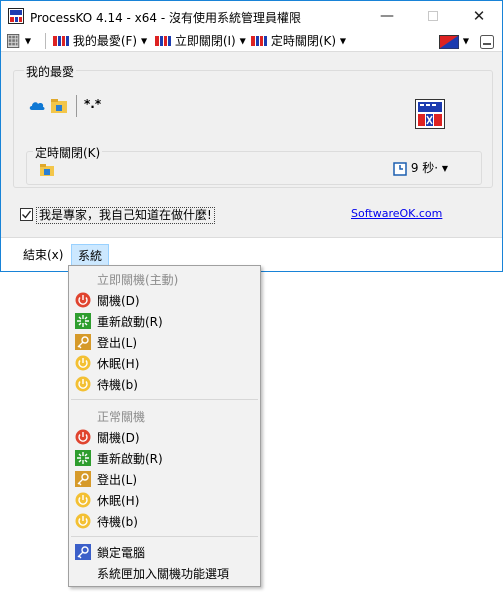 Image resolution: width=503 pixels, height=592 pixels. Describe the element at coordinates (164, 321) in the screenshot. I see `menu-item-forced-restart: 重新啟動(R)` at that location.